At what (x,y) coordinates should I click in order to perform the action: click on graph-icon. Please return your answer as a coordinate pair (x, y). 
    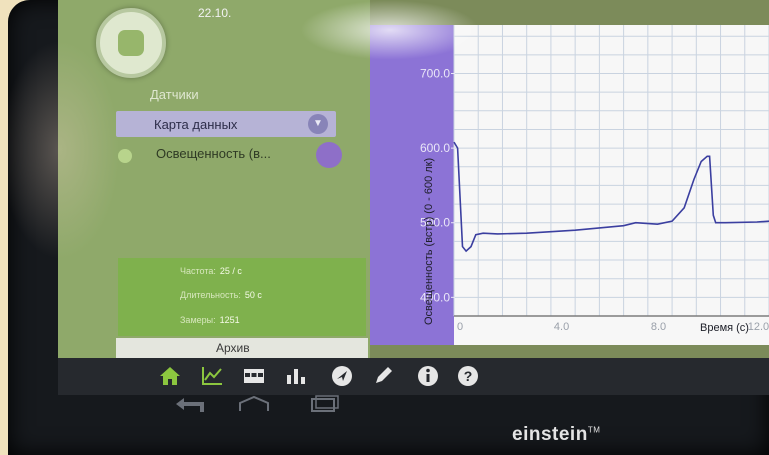
    Looking at the image, I should click on (212, 376).